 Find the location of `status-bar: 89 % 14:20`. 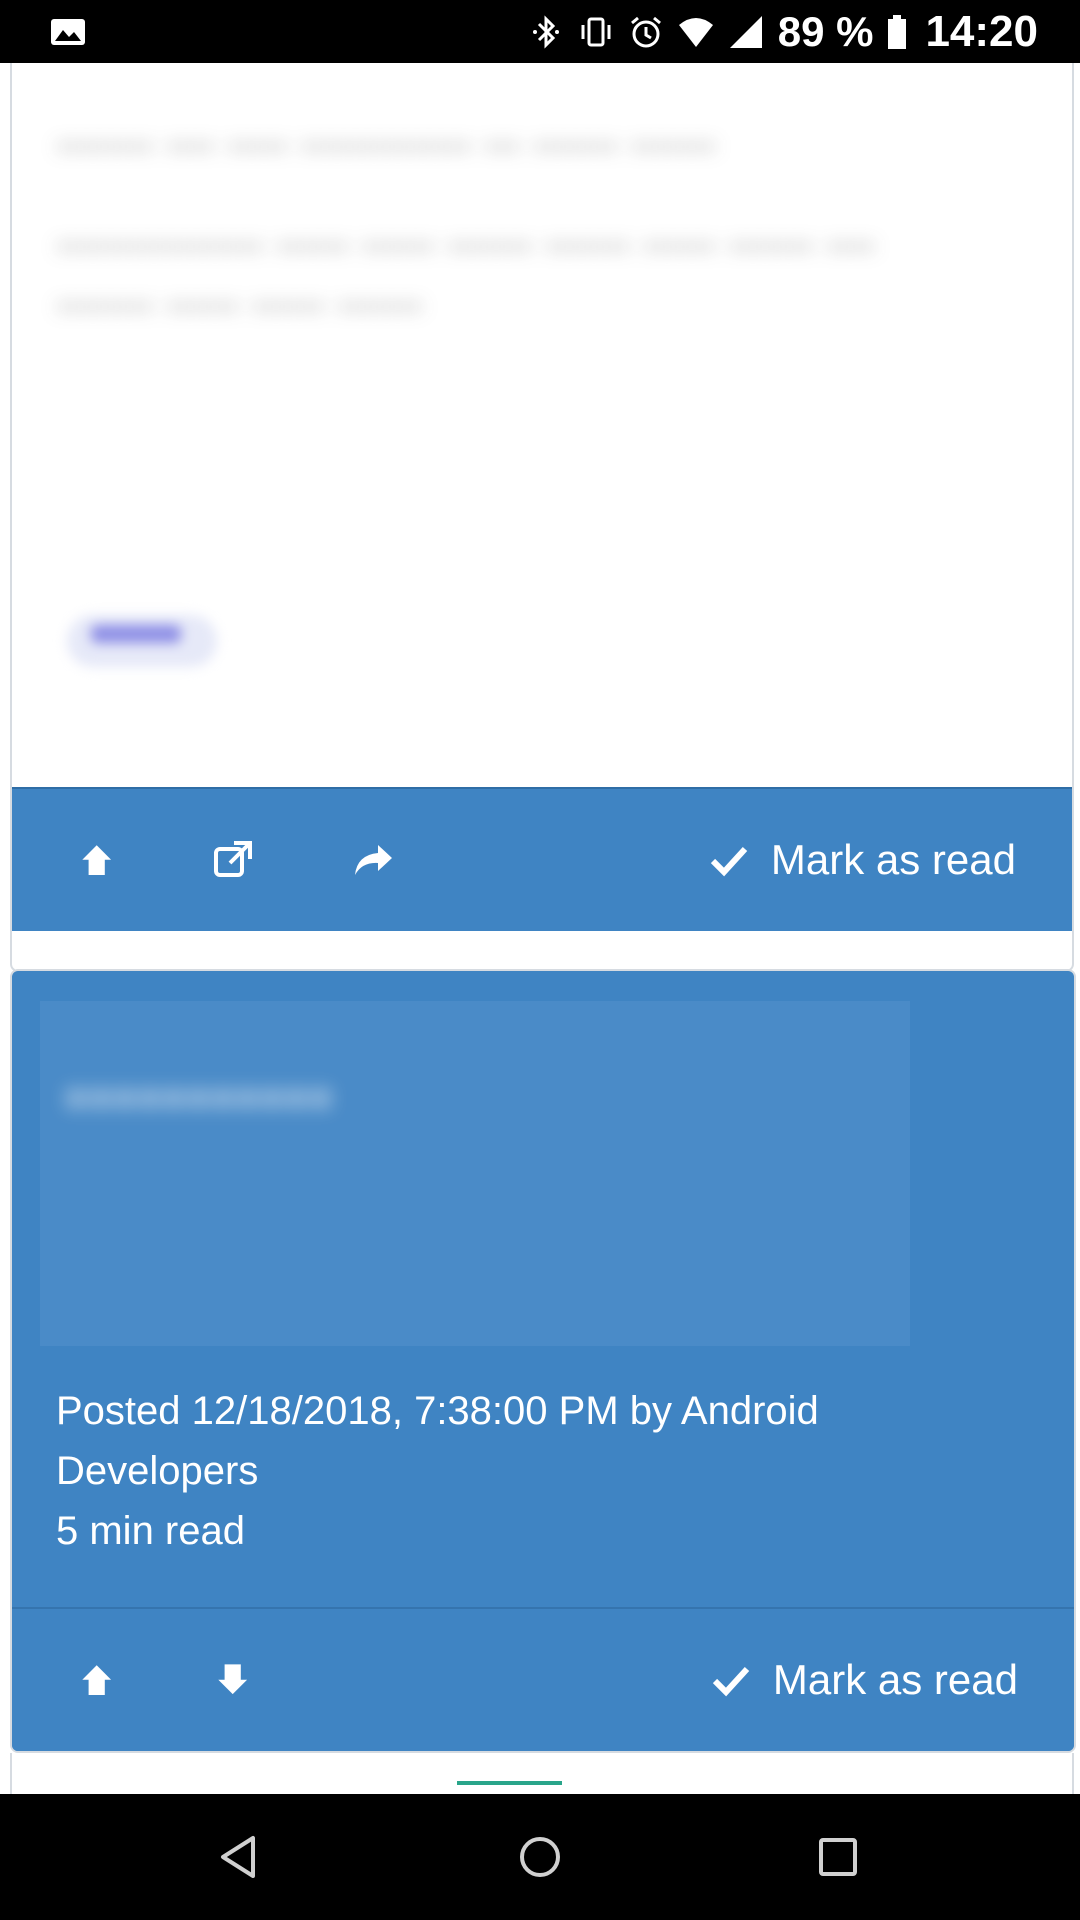

status-bar: 89 % 14:20 is located at coordinates (540, 31).